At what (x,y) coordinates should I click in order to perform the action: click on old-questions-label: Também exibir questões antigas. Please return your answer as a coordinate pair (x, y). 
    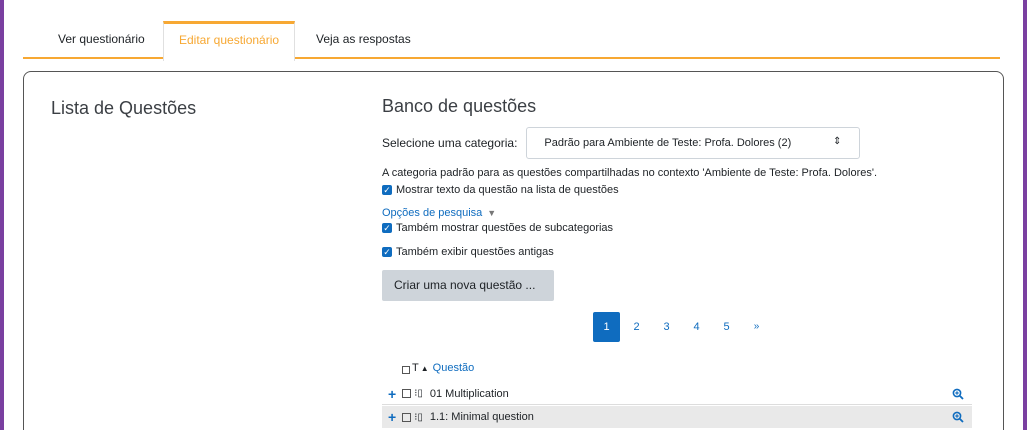
    Looking at the image, I should click on (475, 252).